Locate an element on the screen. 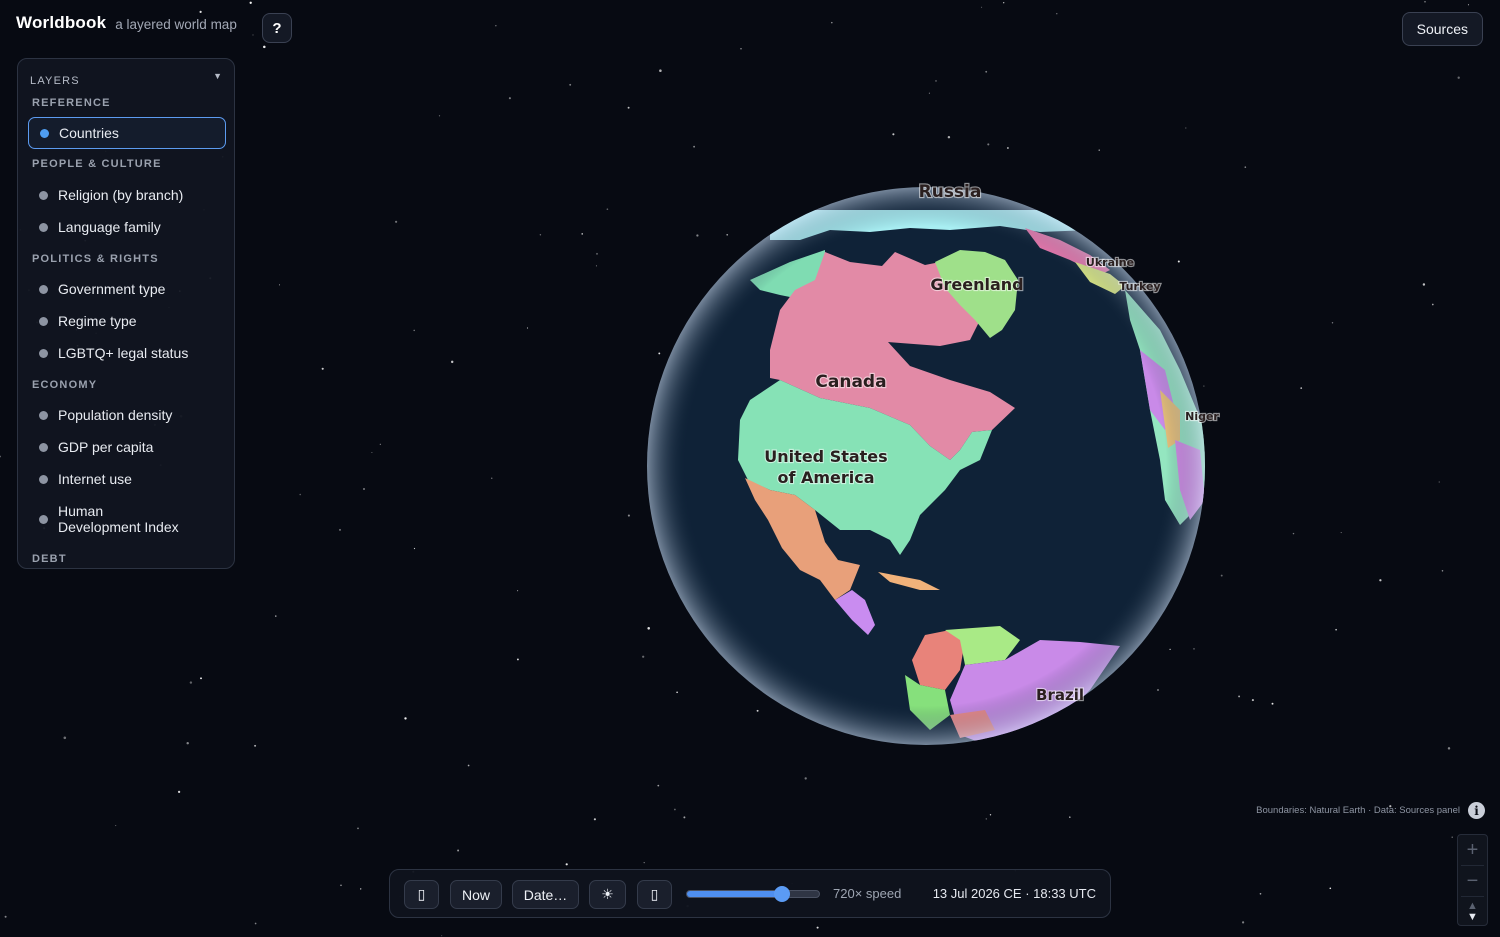  layer-item-internet-use: Internet use is located at coordinates (127, 479).